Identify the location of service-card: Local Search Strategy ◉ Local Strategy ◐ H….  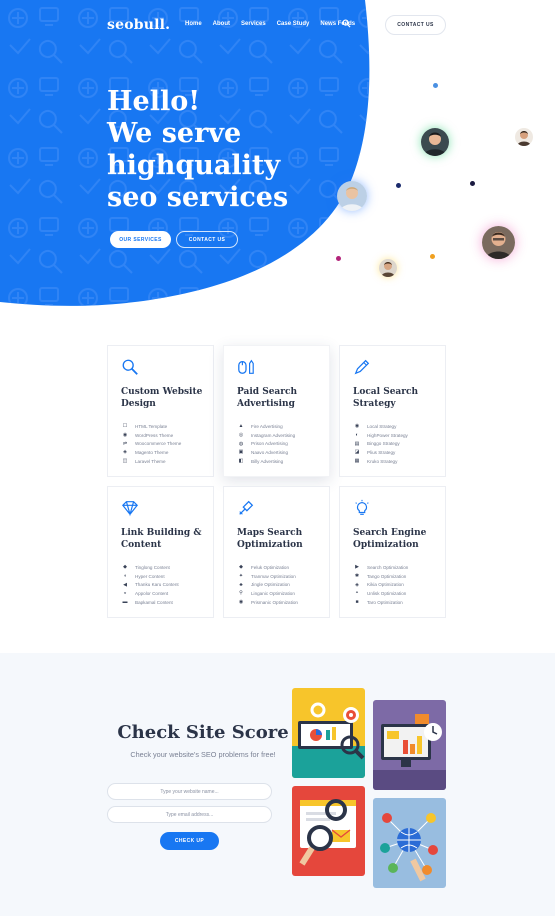
(392, 411).